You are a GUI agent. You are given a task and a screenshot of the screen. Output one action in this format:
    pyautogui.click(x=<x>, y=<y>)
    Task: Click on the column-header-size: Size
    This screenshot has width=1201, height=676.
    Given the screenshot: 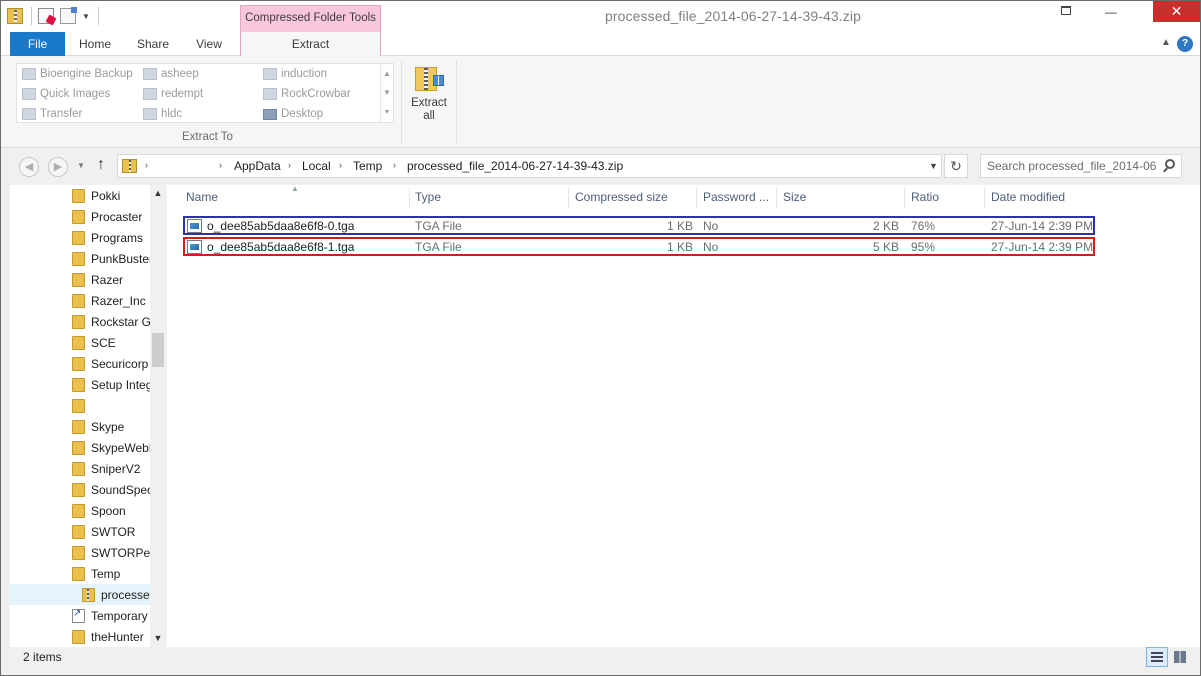 What is the action you would take?
    pyautogui.click(x=794, y=197)
    